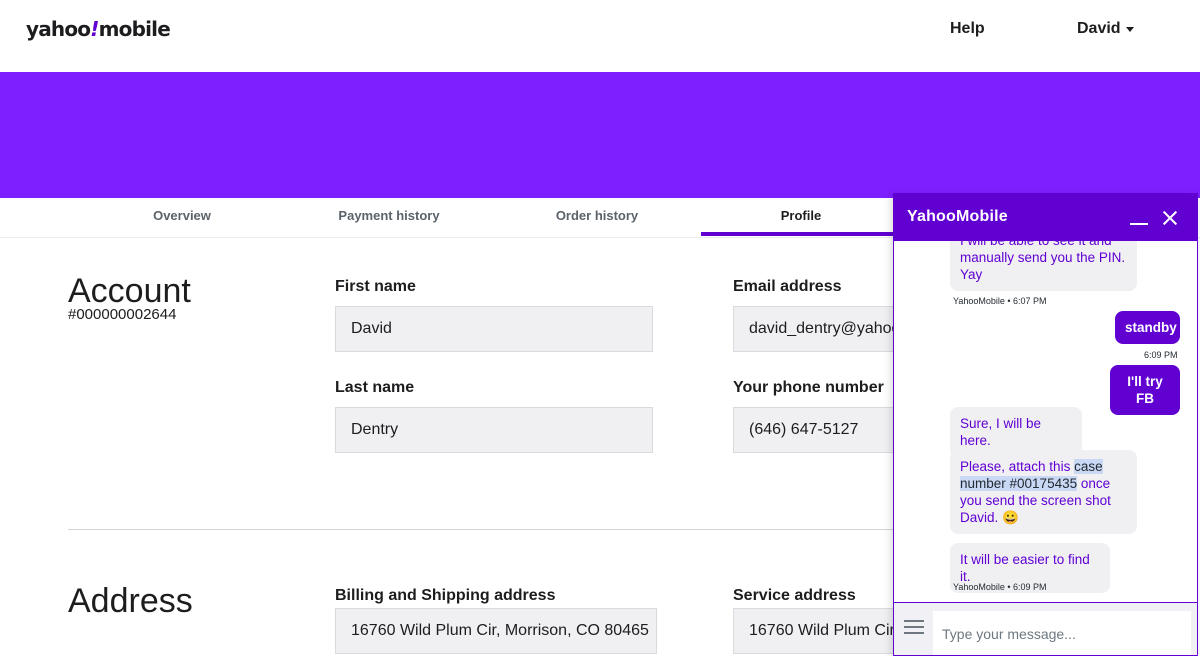 The image size is (1200, 656). What do you see at coordinates (1017, 466) in the screenshot?
I see `chat-text: Please, attach this` at bounding box center [1017, 466].